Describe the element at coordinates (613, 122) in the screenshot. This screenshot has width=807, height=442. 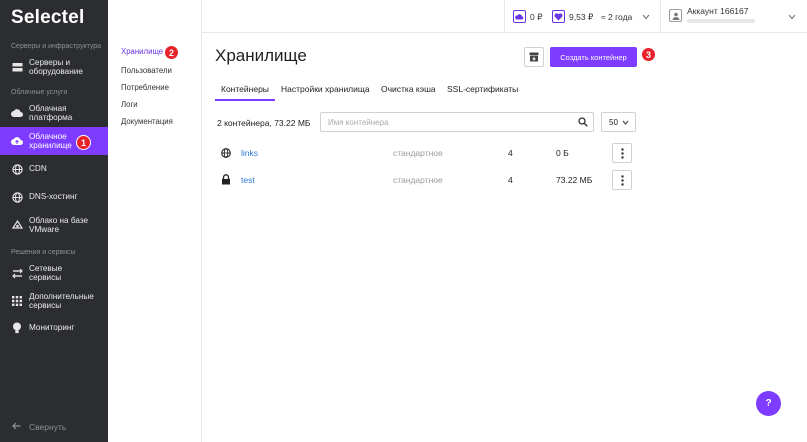
I see `page-size-value: 50` at that location.